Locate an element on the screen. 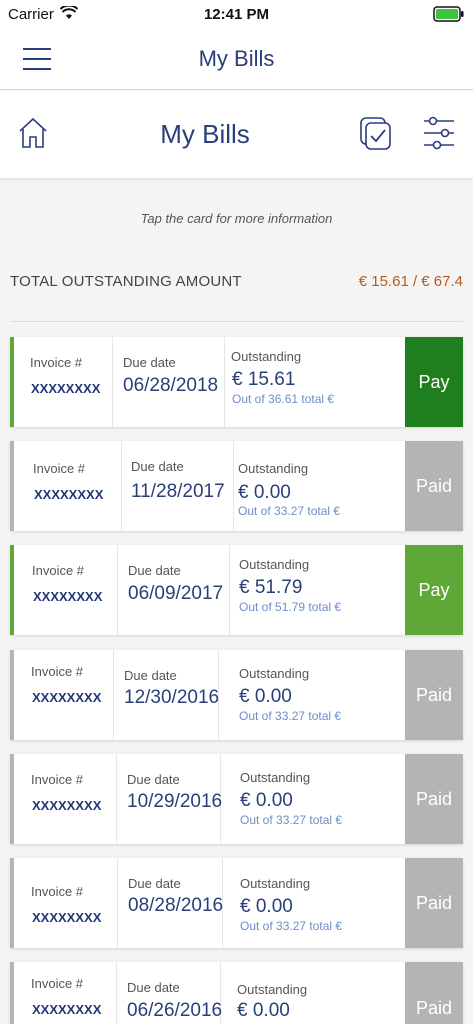  clock: 12:41 PM is located at coordinates (236, 14).